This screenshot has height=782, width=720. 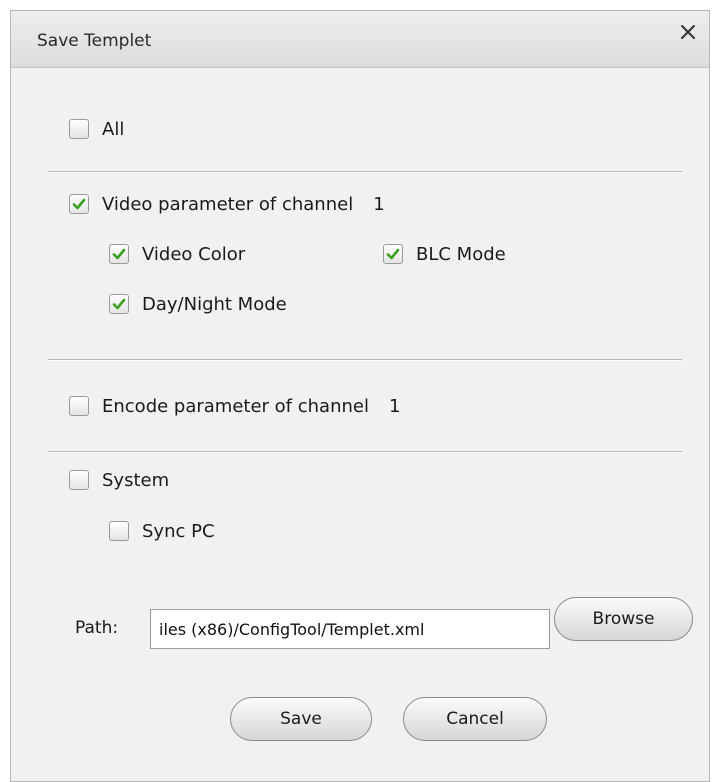 What do you see at coordinates (623, 619) in the screenshot?
I see `browse-button: Browse` at bounding box center [623, 619].